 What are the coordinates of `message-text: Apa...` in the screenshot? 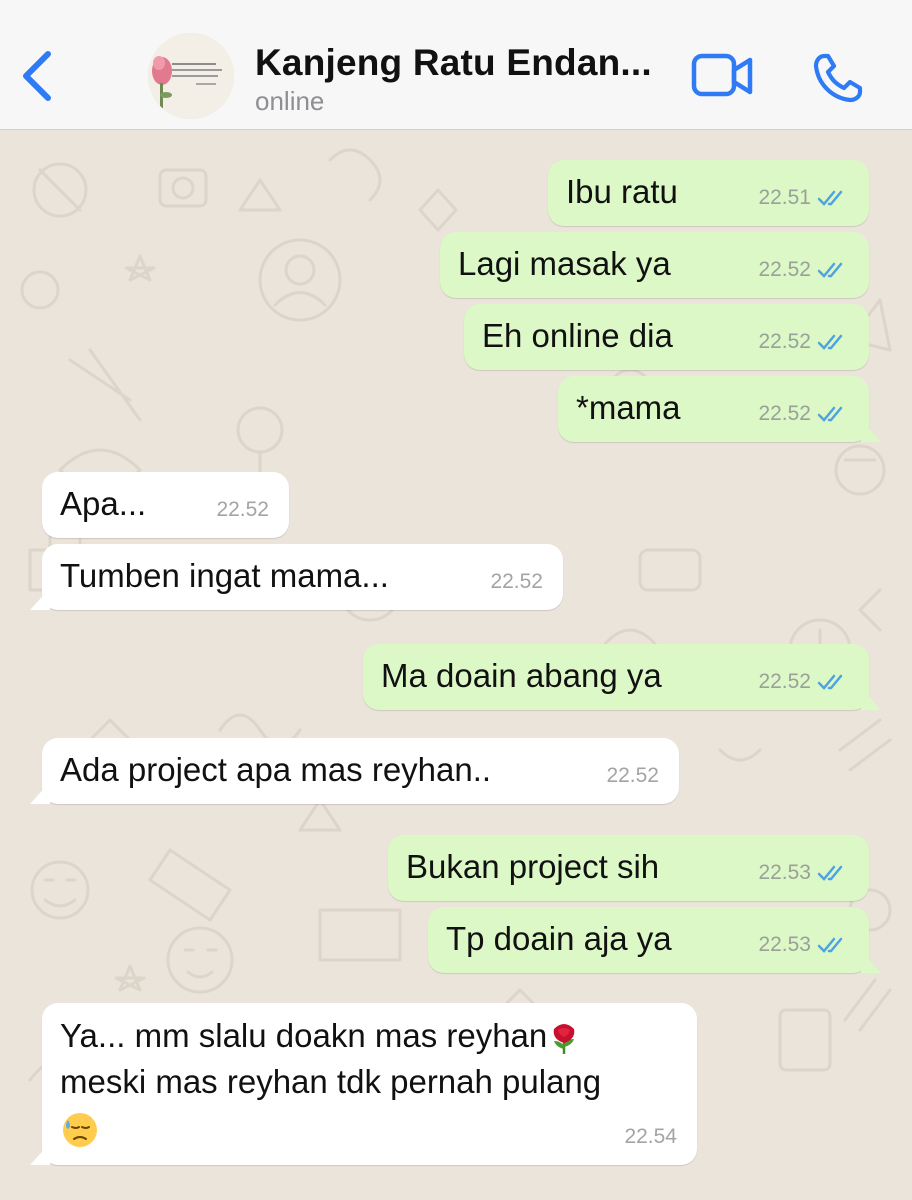 It's located at (103, 503).